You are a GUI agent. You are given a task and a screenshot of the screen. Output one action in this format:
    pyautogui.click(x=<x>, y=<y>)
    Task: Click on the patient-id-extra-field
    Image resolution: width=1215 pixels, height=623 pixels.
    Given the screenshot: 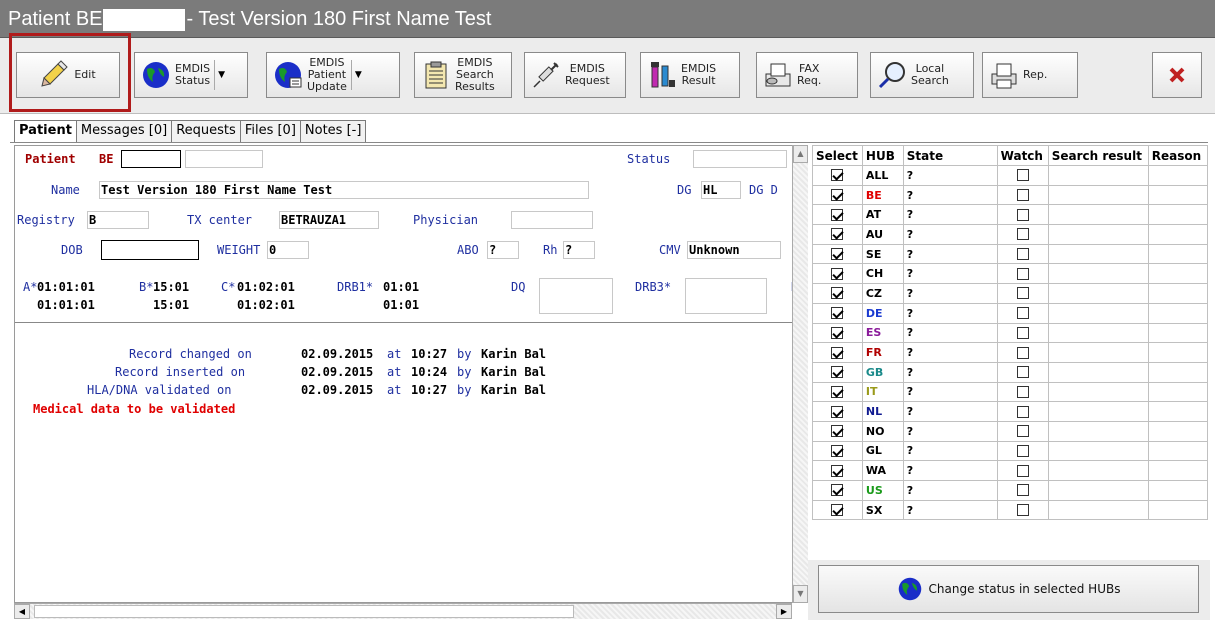 What is the action you would take?
    pyautogui.click(x=224, y=159)
    